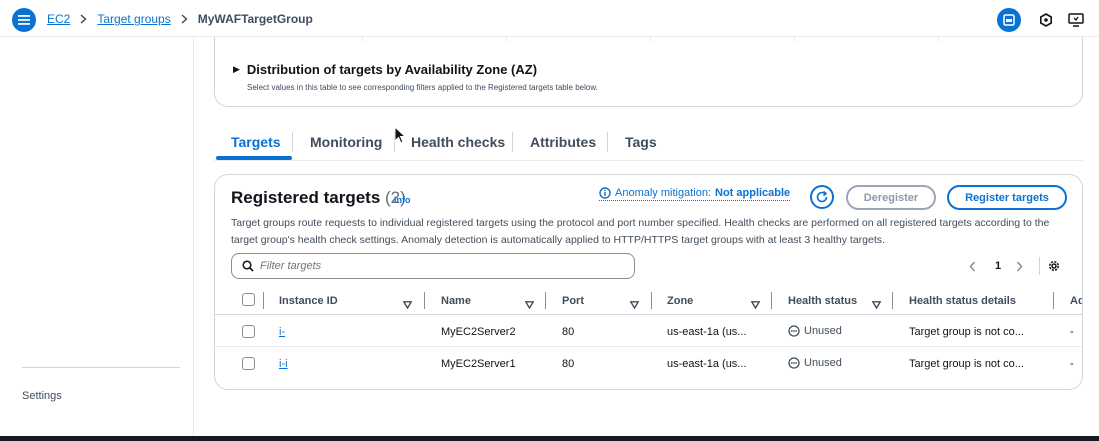 This screenshot has width=1099, height=441. What do you see at coordinates (549, 18) in the screenshot?
I see `top-bar: EC2 Target groups MyWAFTargetGroup` at bounding box center [549, 18].